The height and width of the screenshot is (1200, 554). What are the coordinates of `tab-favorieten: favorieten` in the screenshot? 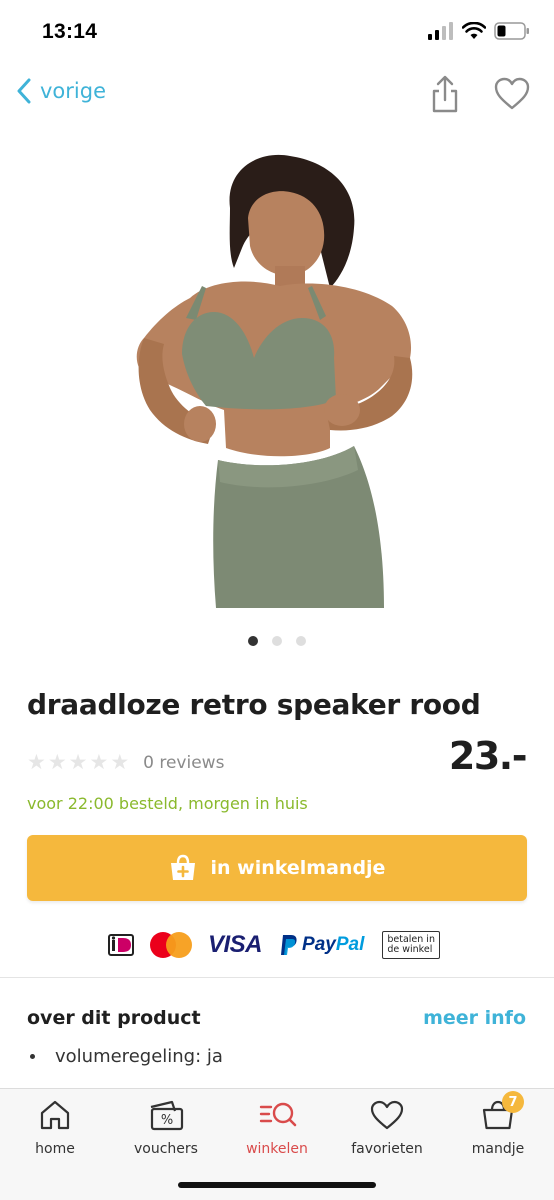 It's located at (387, 1130).